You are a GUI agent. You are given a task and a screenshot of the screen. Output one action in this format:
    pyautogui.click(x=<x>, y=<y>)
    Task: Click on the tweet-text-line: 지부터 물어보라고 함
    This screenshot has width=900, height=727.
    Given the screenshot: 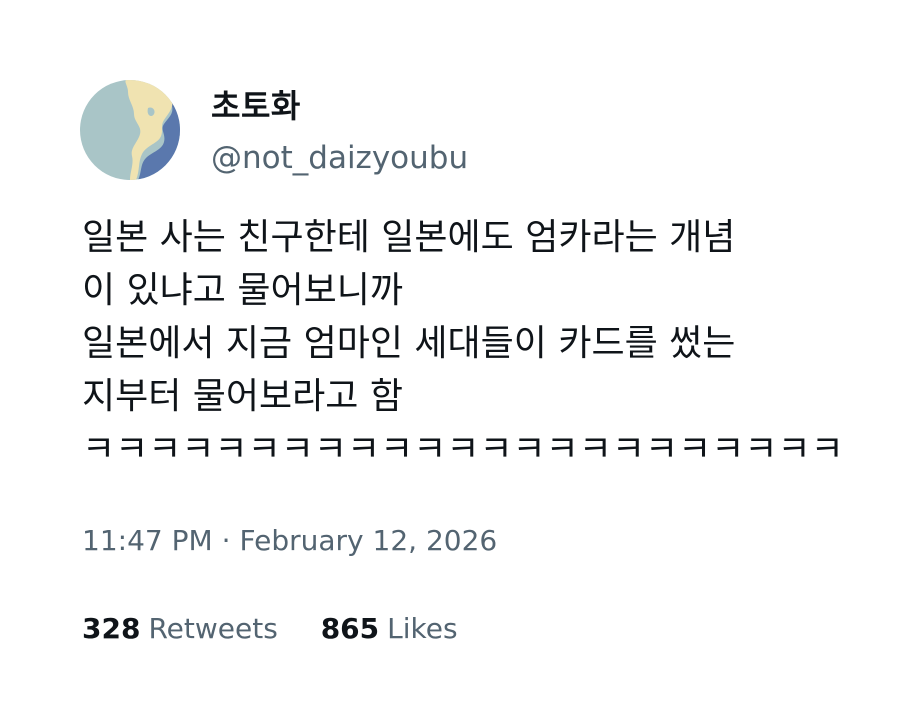 What is the action you would take?
    pyautogui.click(x=242, y=396)
    